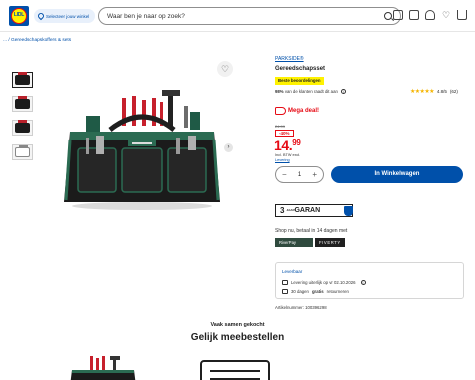 The width and height of the screenshot is (475, 380). What do you see at coordinates (301, 307) in the screenshot?
I see `article-number: Artikelnummer: 100396298` at bounding box center [301, 307].